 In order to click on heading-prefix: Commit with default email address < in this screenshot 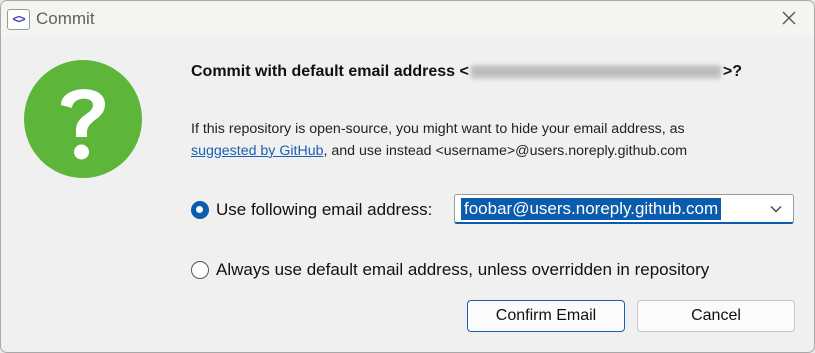, I will do `click(330, 71)`.